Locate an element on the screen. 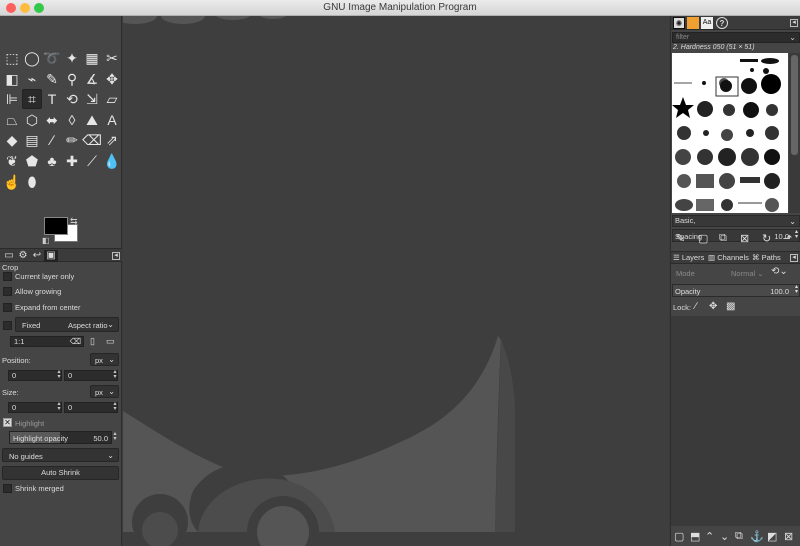 The image size is (800, 546). select-by-color-icon: ▦ is located at coordinates (92, 58).